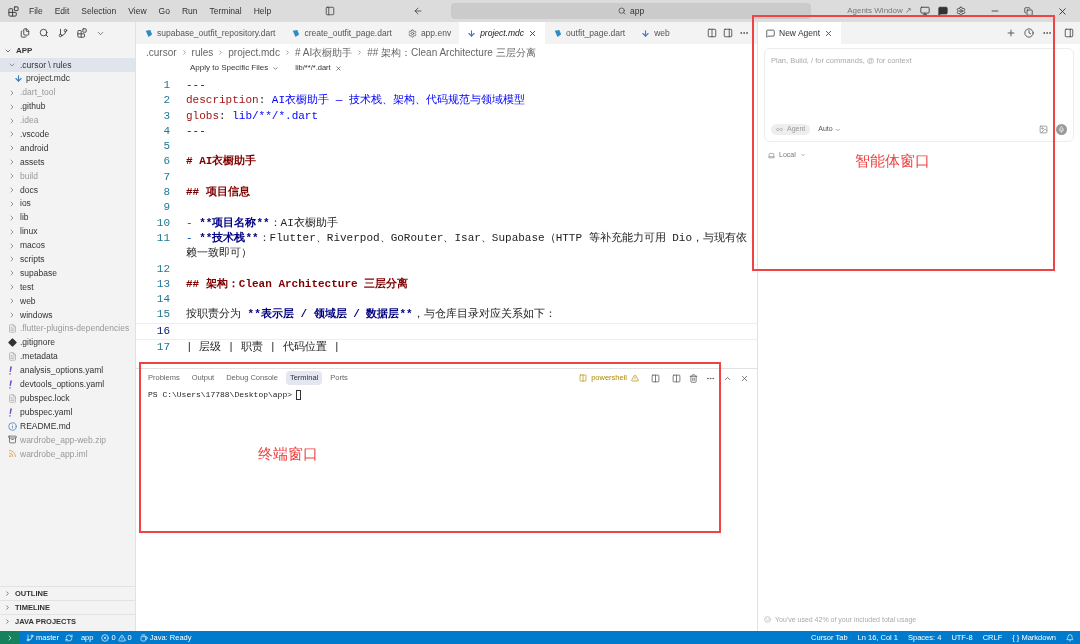 This screenshot has height=644, width=1080. What do you see at coordinates (323, 52) in the screenshot?
I see `breadcrumb: # AI衣橱助手` at bounding box center [323, 52].